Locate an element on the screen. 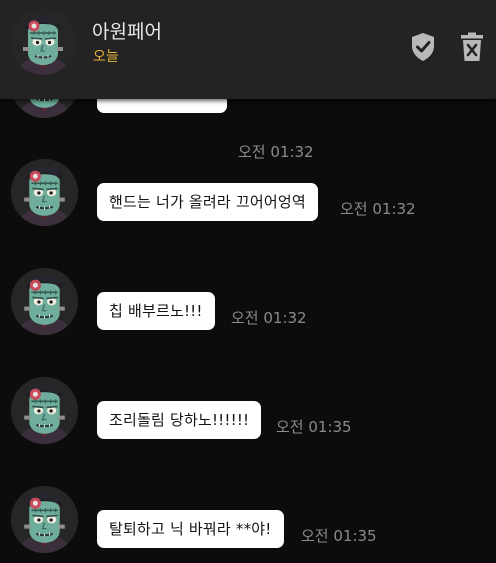 The width and height of the screenshot is (496, 563). shield-check-icon is located at coordinates (423, 47).